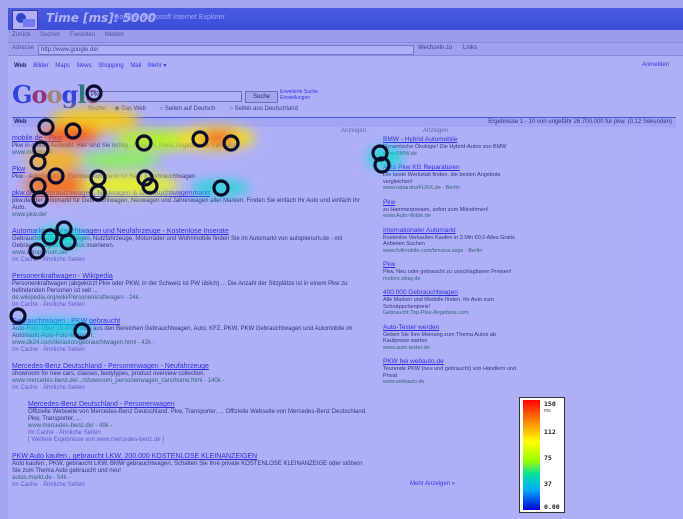  Describe the element at coordinates (548, 458) in the screenshot. I see `legend-tick: 75` at that location.